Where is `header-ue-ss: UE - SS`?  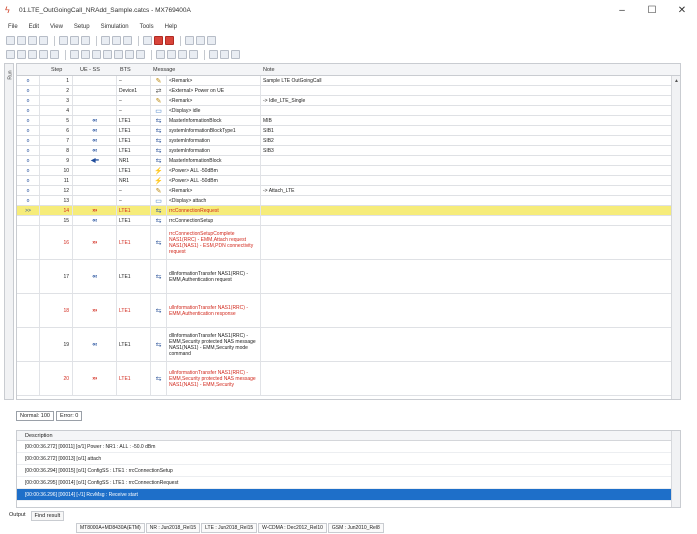
header-ue-ss: UE - SS is located at coordinates (90, 70).